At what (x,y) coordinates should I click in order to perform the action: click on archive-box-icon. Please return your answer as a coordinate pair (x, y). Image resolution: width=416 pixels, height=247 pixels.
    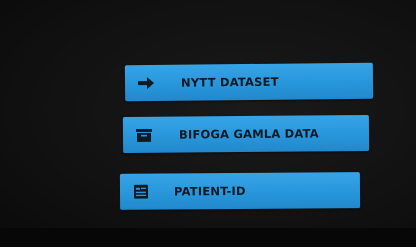
    Looking at the image, I should click on (144, 135).